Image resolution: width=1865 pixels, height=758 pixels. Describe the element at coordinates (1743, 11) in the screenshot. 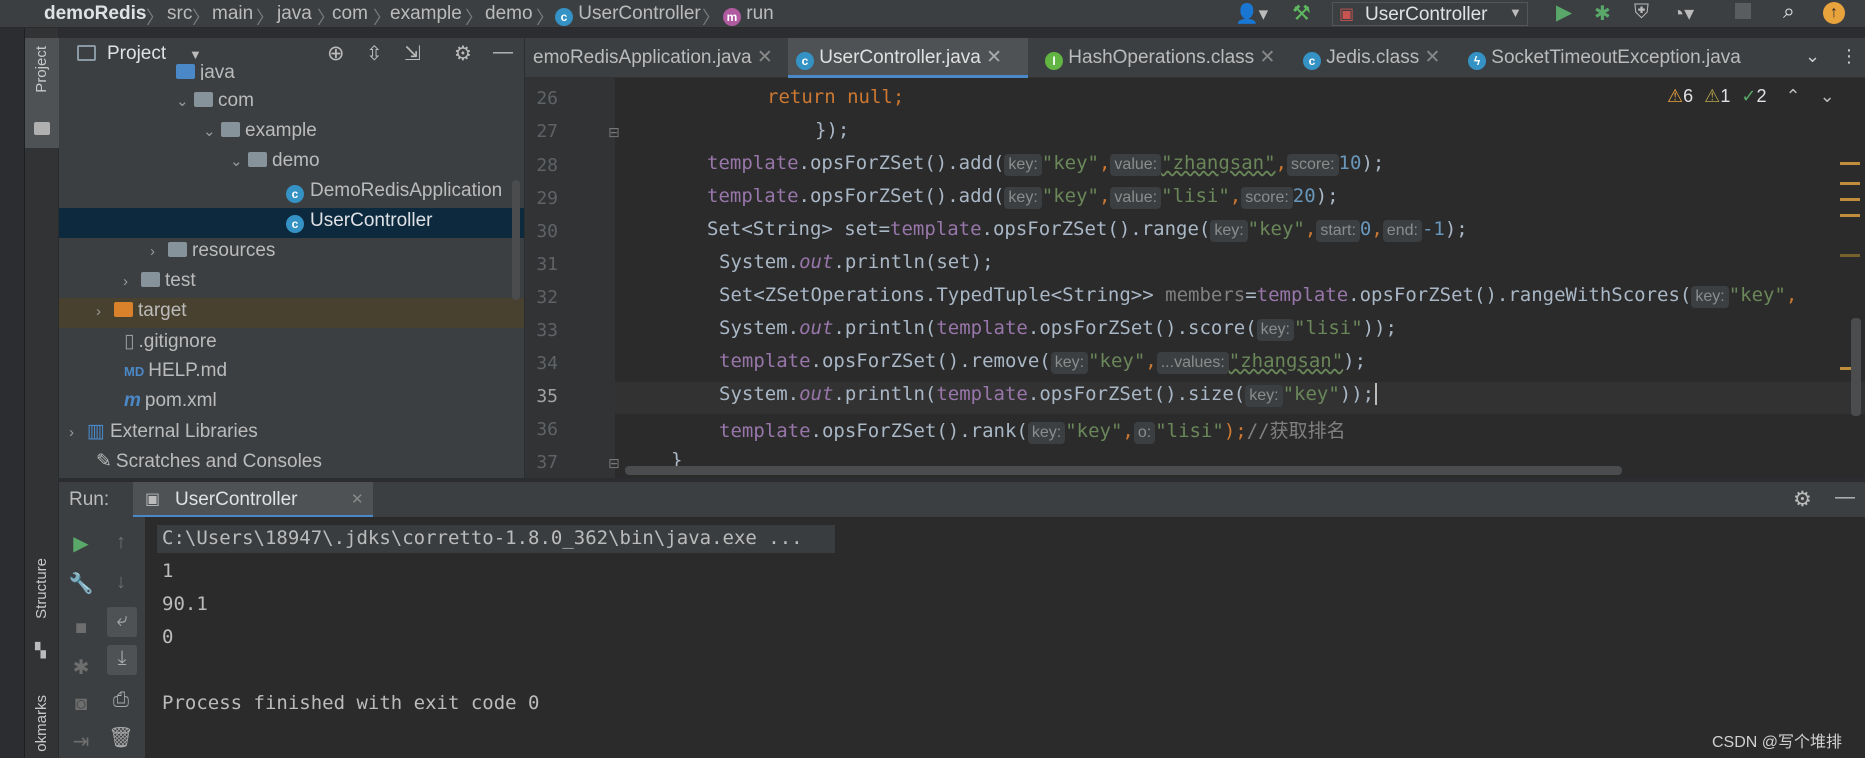

I see `stop-icon` at that location.